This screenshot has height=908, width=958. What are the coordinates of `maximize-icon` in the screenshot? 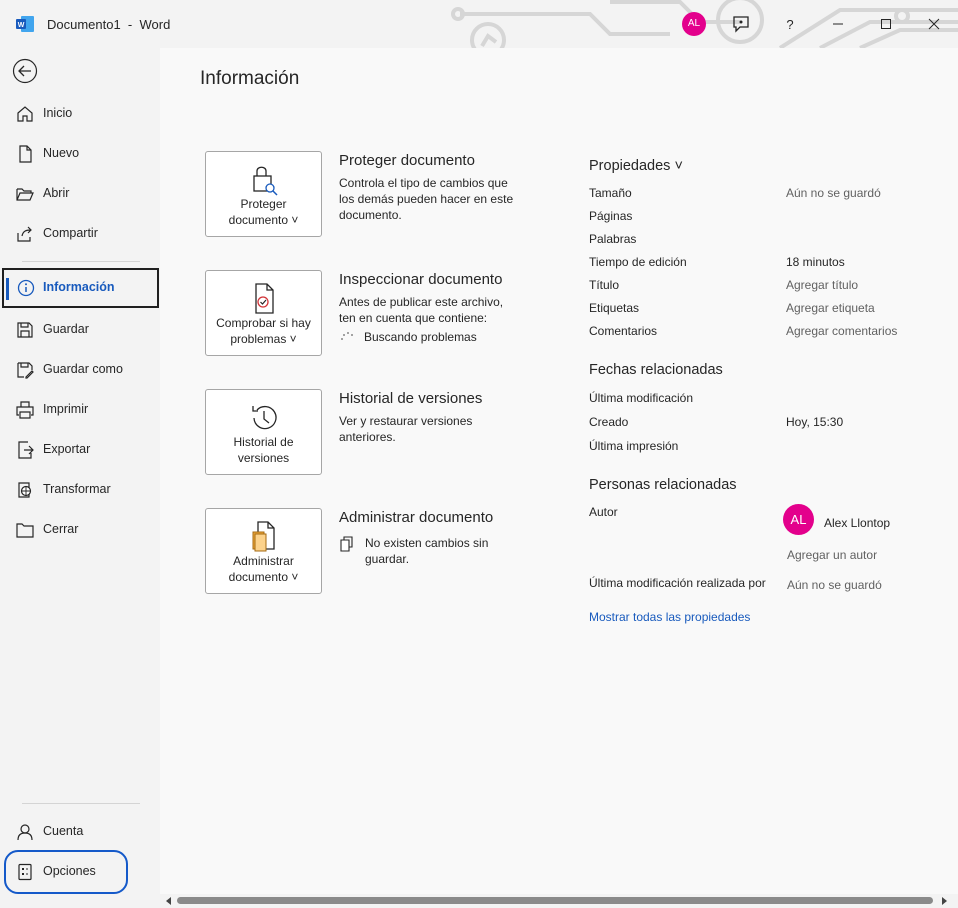 It's located at (886, 24).